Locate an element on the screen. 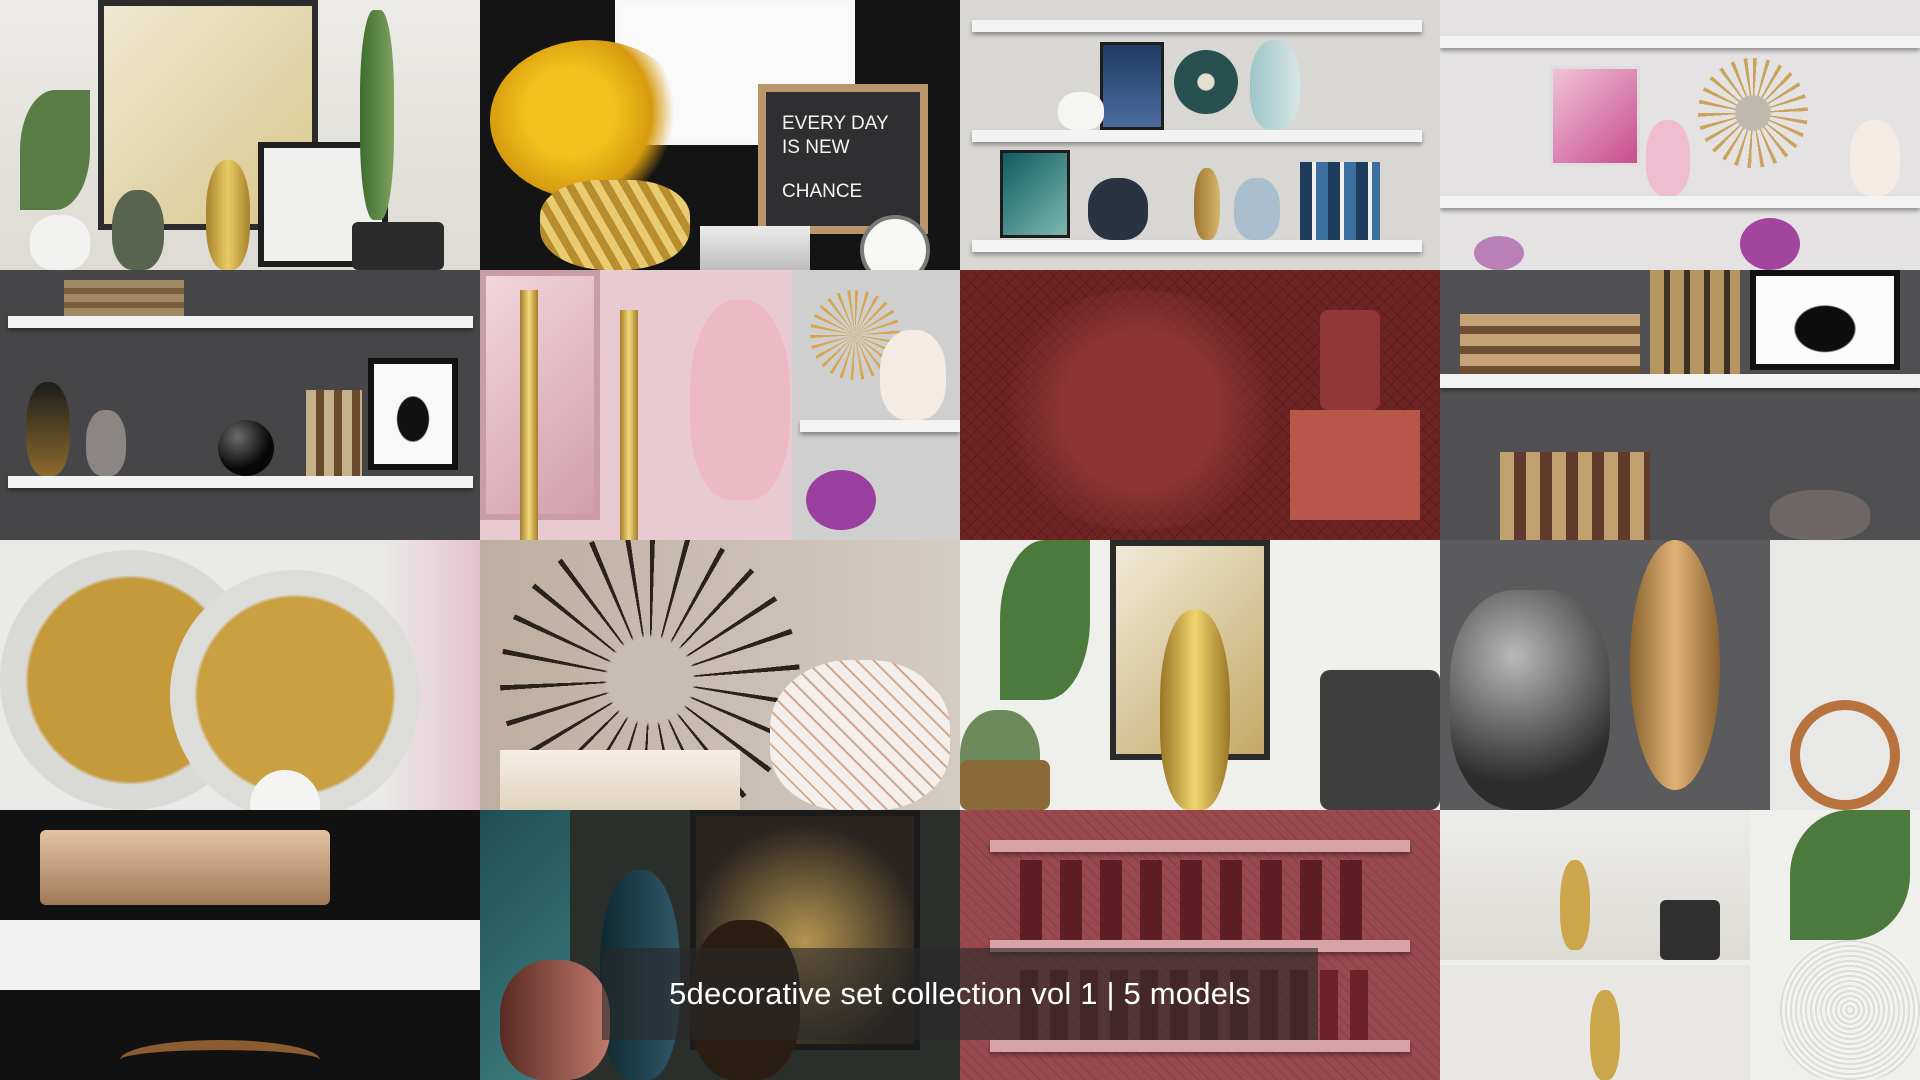 The image size is (1920, 1080). silhouette-art is located at coordinates (413, 414).